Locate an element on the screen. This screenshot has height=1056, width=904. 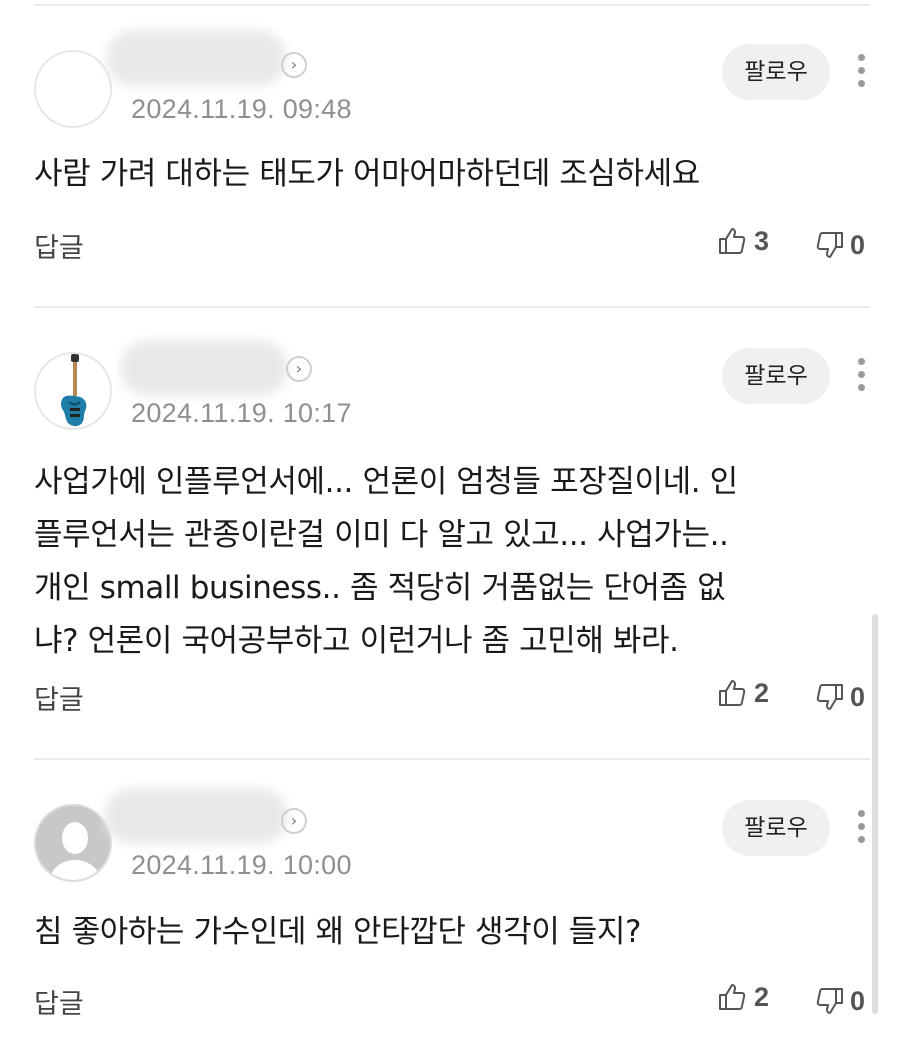
comment-text-line: 사업가에 인플루언서에... 언론이 엄청들 포장질이네. 인 is located at coordinates (386, 482).